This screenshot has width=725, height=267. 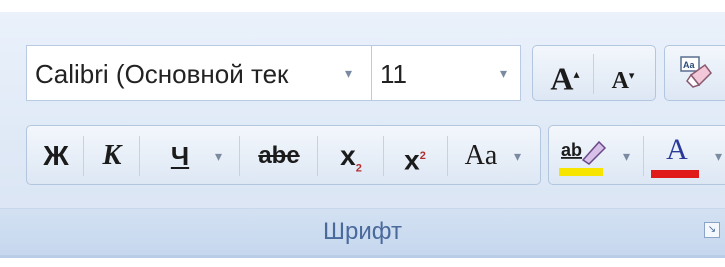 What do you see at coordinates (503, 73) in the screenshot?
I see `font-size-dropdown-arrow-icon: ▾` at bounding box center [503, 73].